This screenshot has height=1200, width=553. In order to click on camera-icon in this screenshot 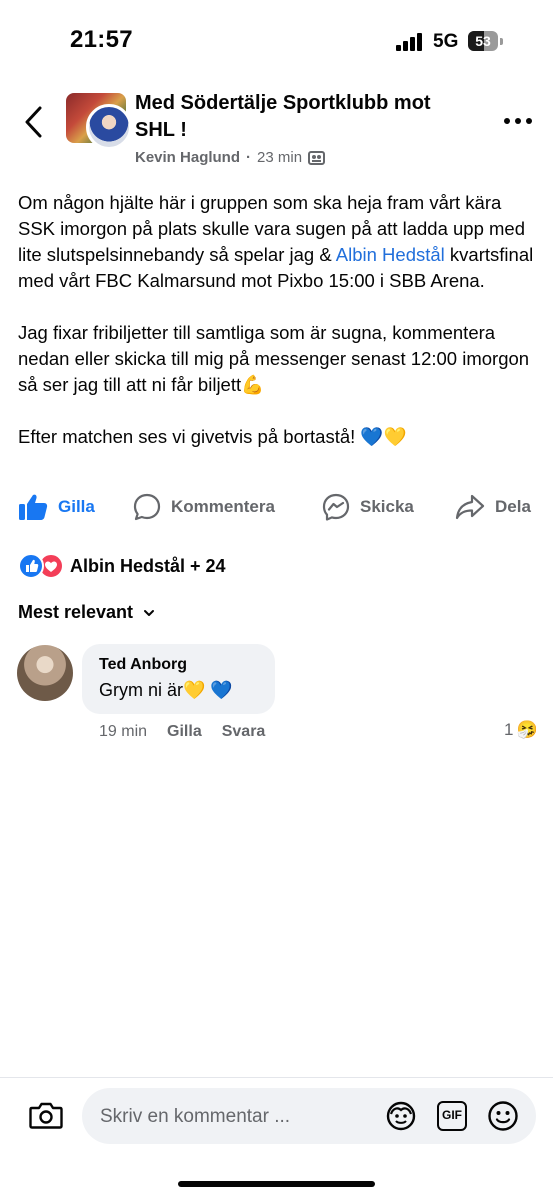, I will do `click(46, 1115)`.